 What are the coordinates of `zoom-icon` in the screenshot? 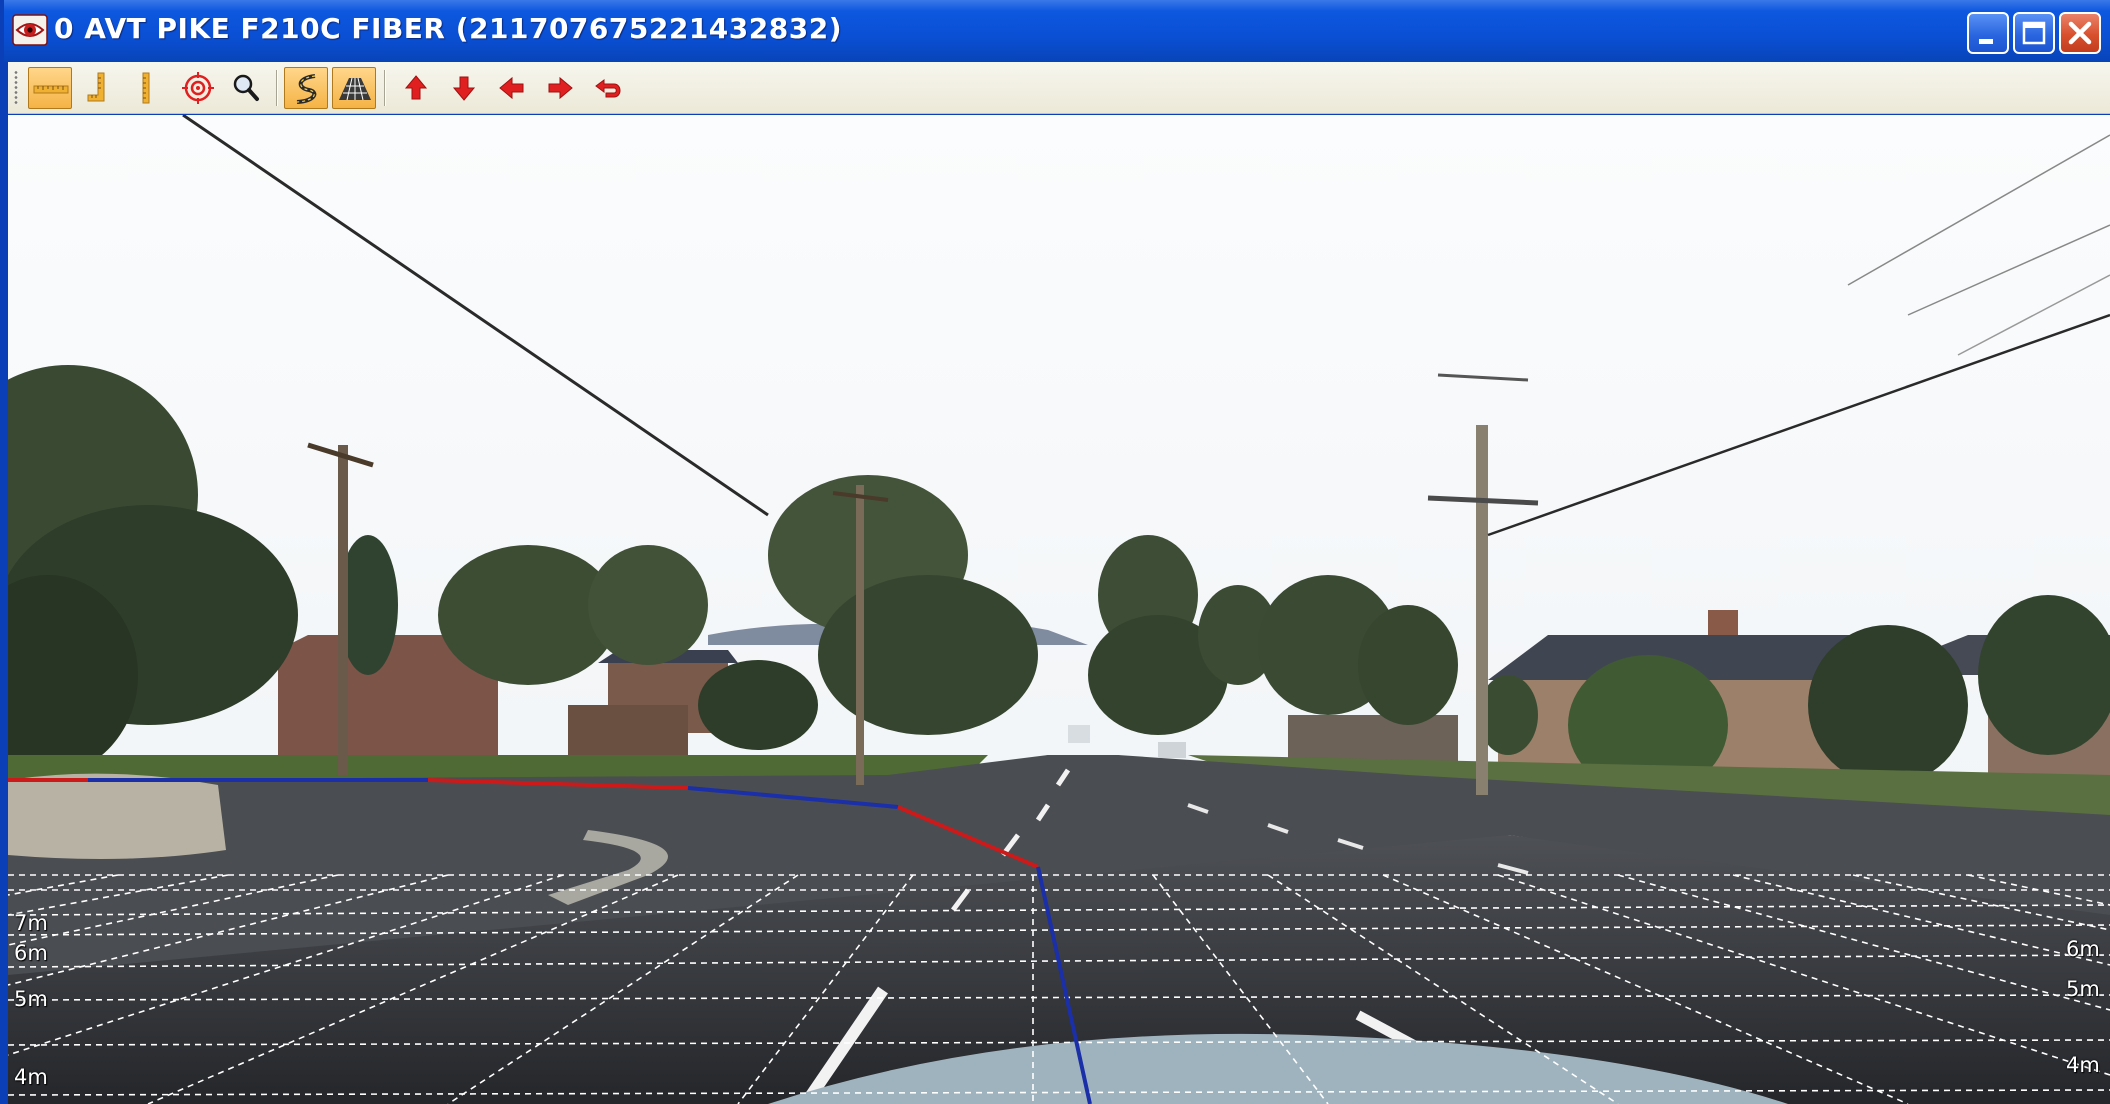 It's located at (246, 87).